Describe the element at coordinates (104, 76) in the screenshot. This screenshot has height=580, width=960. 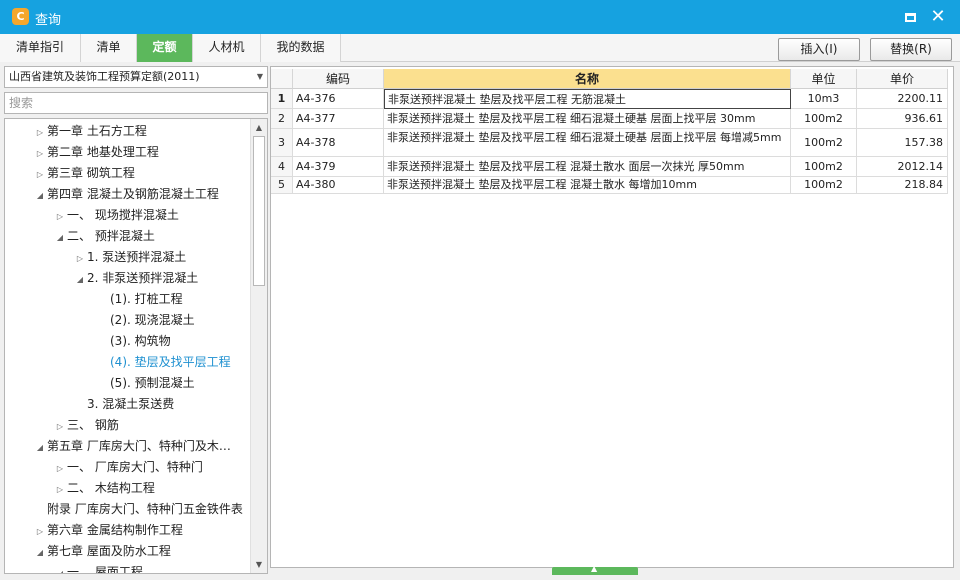
I see `quota-library-value: 山西省建筑及装饰工程预算定额(2011)` at that location.